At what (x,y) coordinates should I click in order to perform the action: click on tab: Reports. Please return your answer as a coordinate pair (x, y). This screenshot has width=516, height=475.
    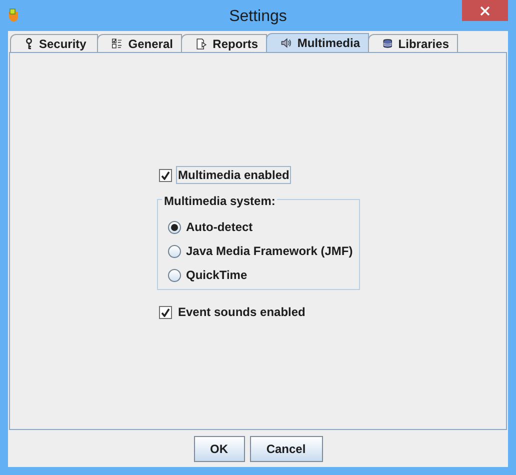
    Looking at the image, I should click on (224, 43).